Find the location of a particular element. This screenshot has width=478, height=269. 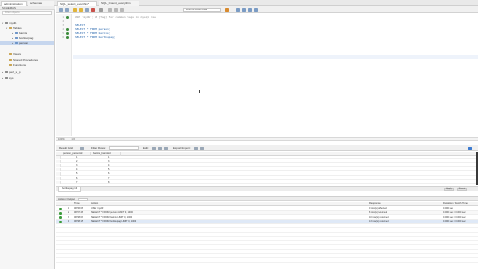

apply-button: Apply is located at coordinates (449, 189).